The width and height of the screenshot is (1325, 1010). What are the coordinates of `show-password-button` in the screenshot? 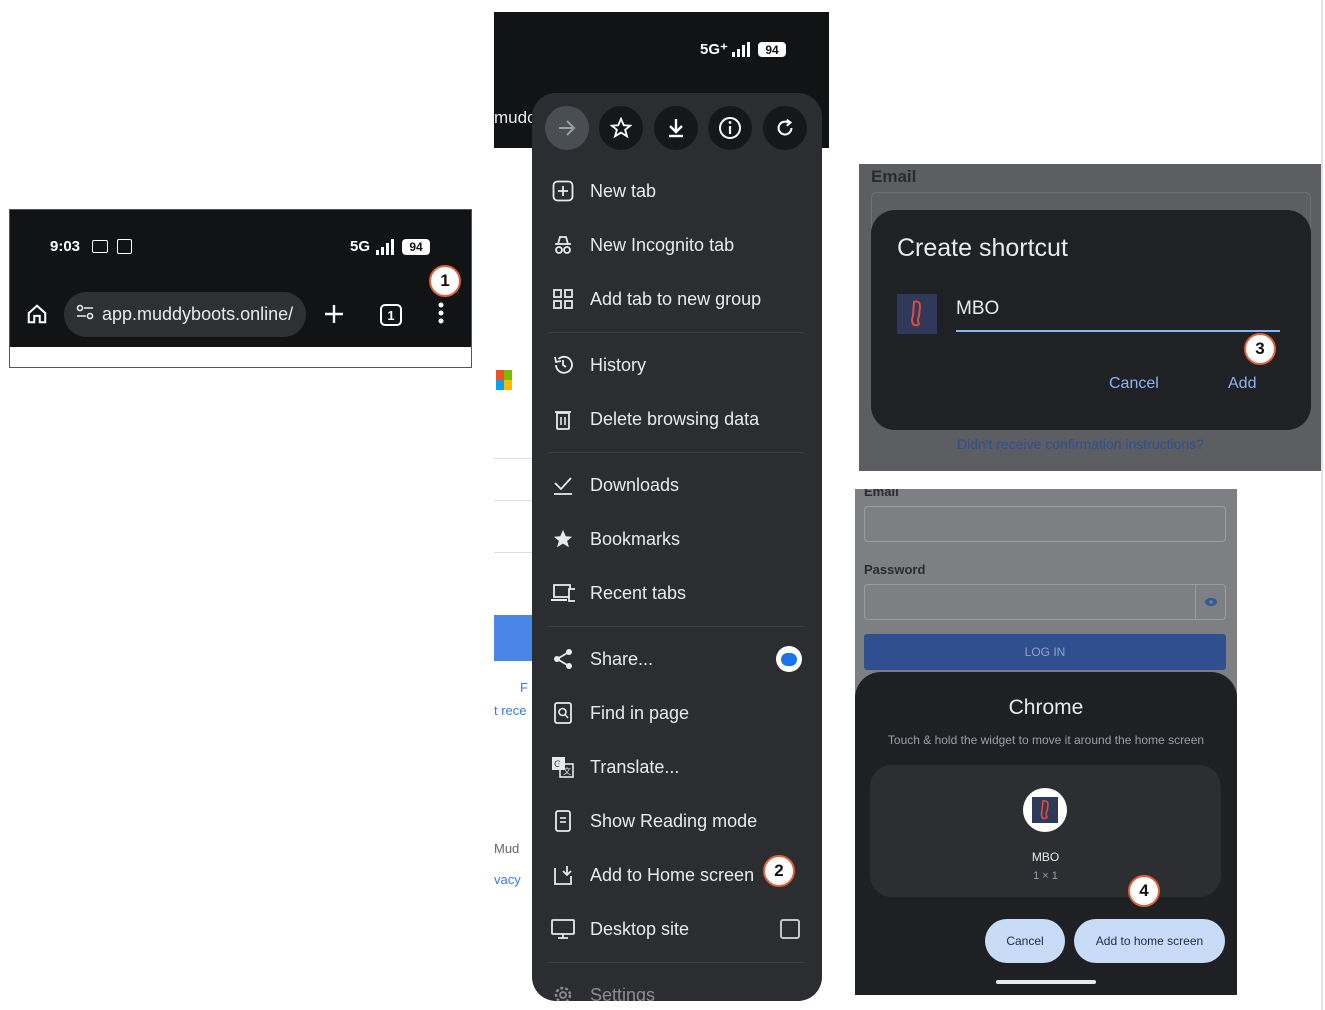 It's located at (1210, 602).